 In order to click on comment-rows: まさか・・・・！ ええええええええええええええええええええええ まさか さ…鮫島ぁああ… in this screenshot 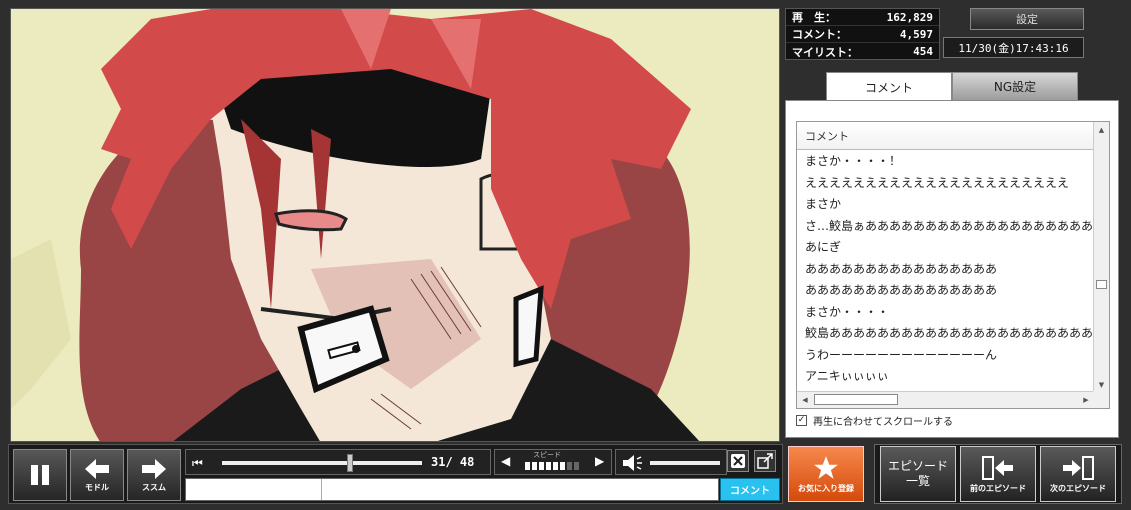, I will do `click(945, 270)`.